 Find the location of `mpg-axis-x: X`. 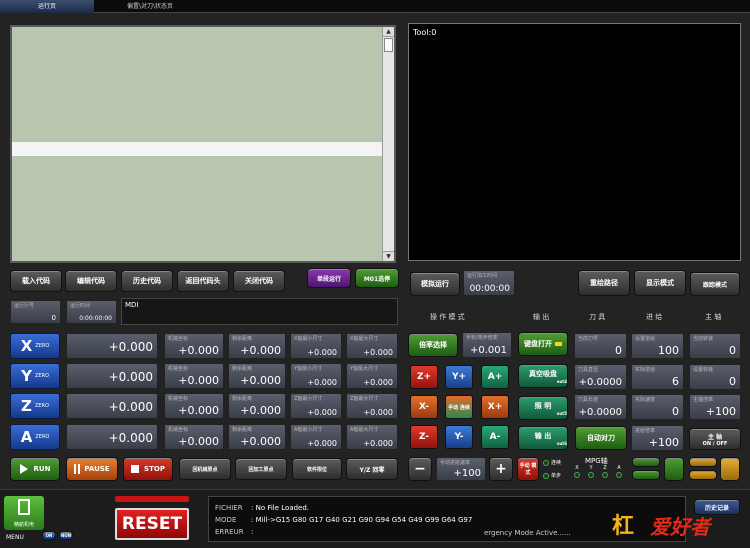

mpg-axis-x: X is located at coordinates (577, 472).